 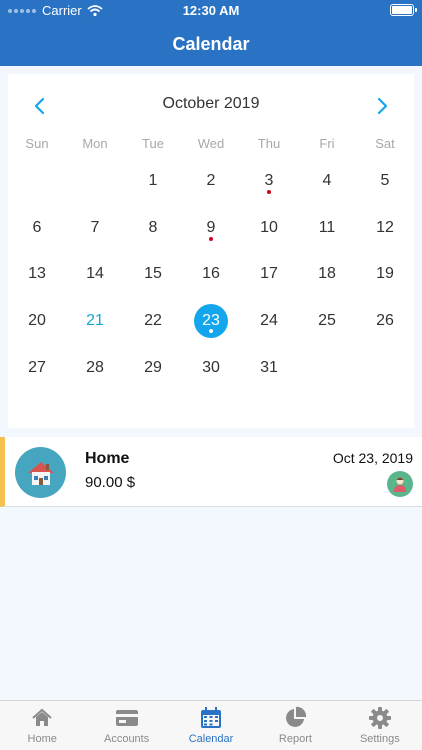 I want to click on day-number: 25, so click(x=327, y=321).